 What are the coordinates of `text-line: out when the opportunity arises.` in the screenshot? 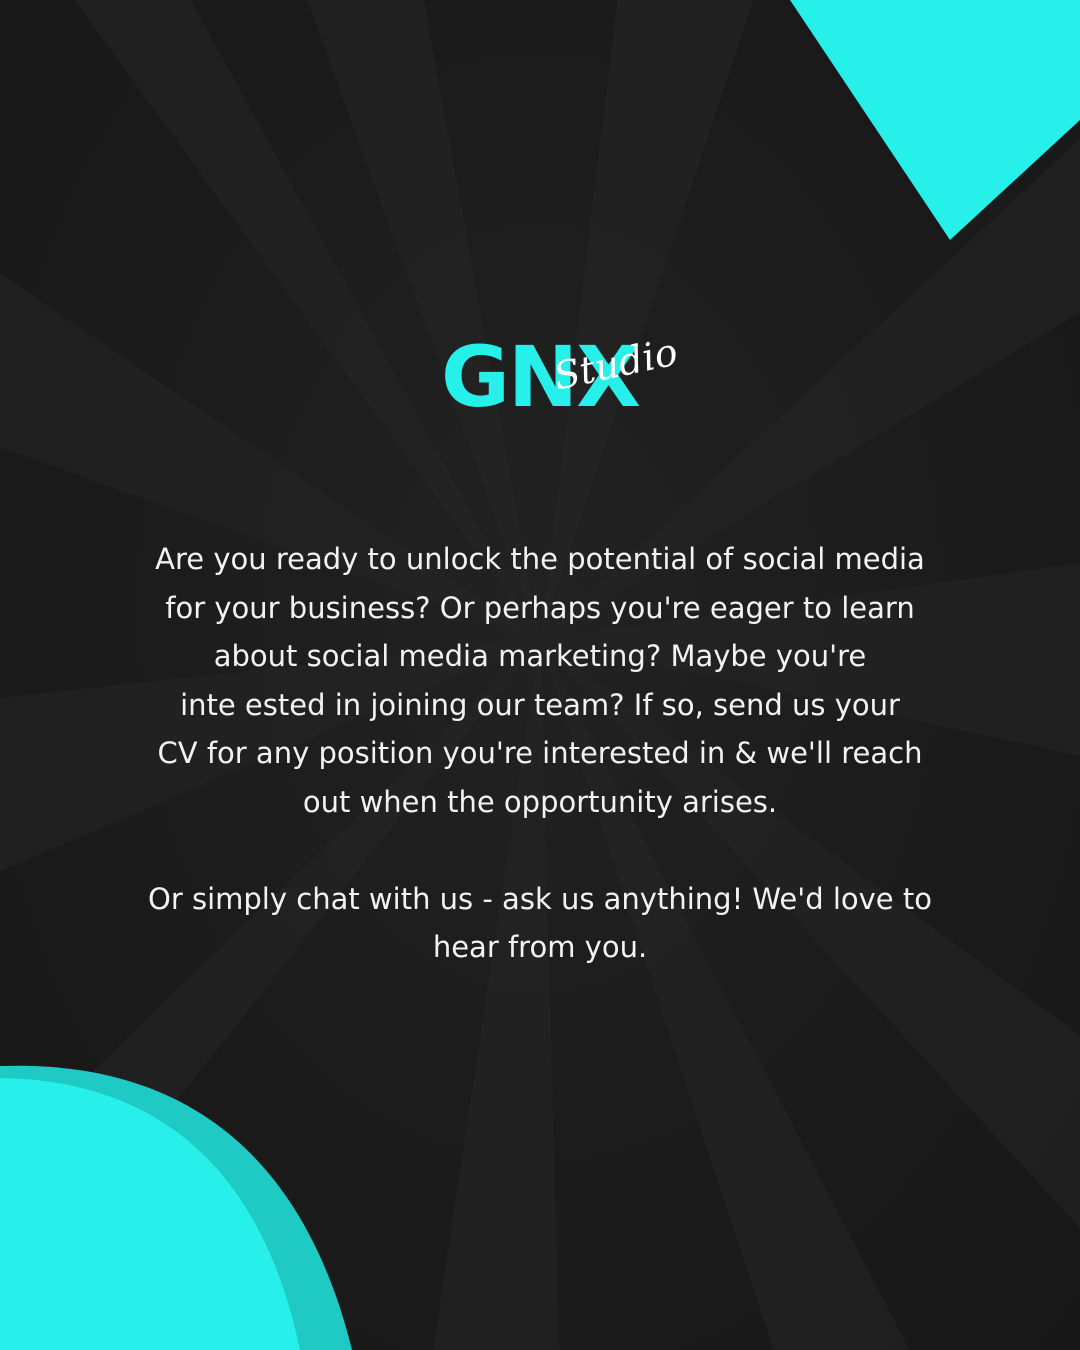 It's located at (540, 801).